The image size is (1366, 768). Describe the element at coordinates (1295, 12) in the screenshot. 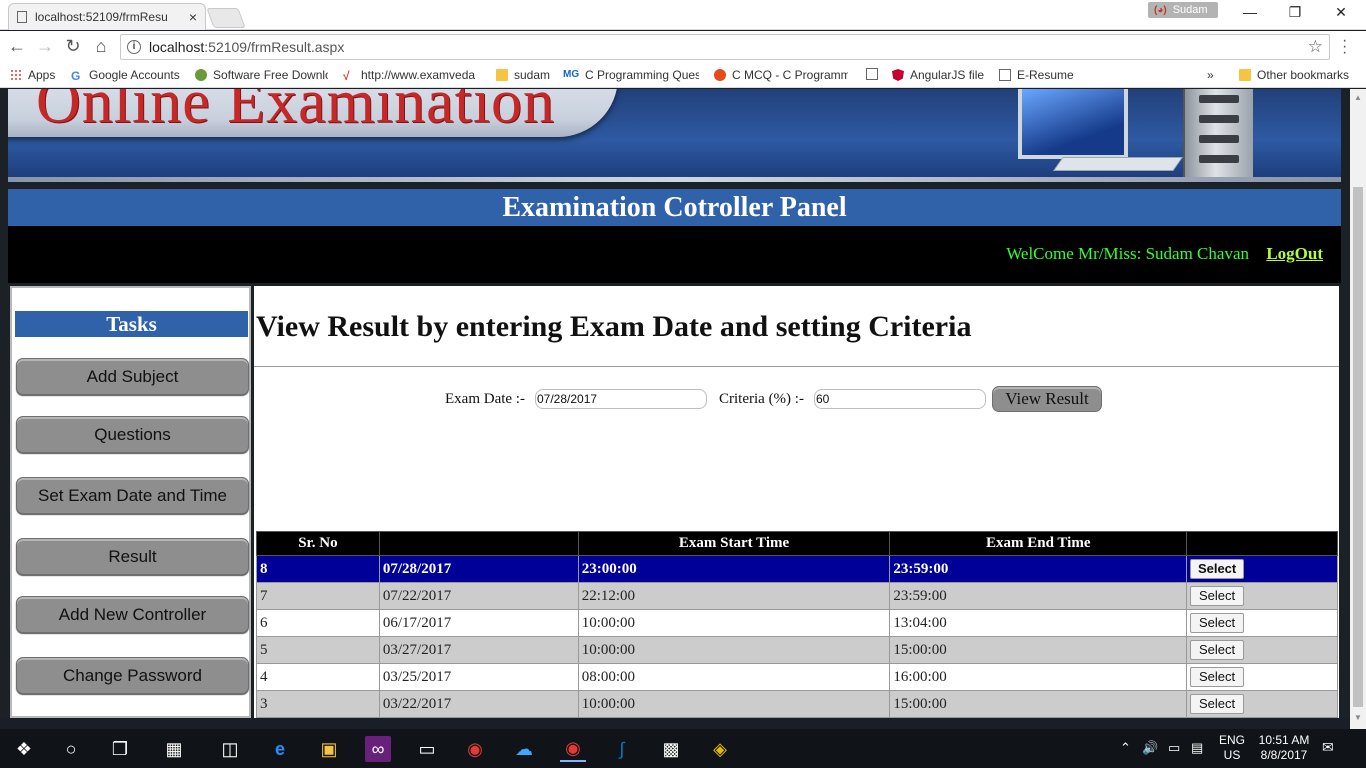

I see `maximize-icon: ❐` at that location.